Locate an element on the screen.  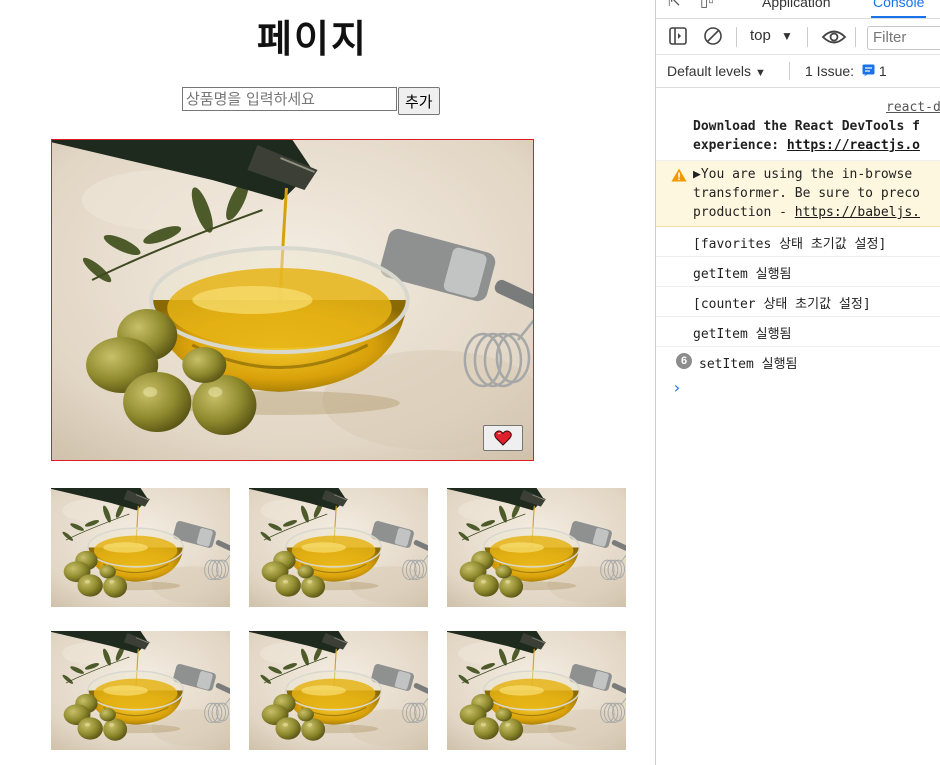
warning-icon is located at coordinates (679, 175).